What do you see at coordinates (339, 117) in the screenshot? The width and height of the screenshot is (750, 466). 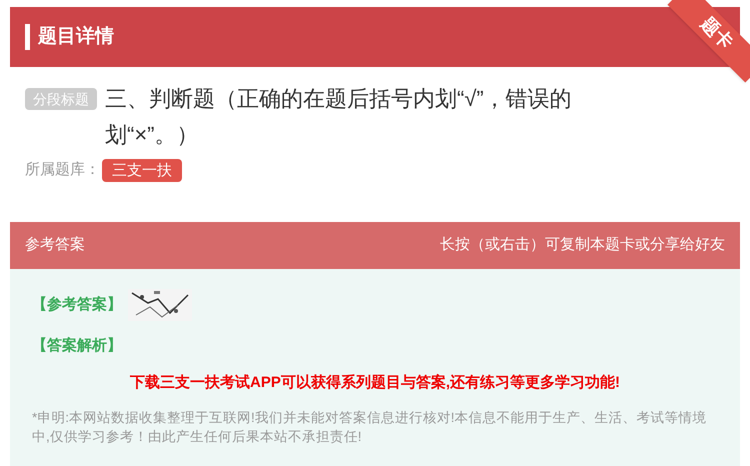 I see `question-text: 三、判断题（正确的在题后括号内划“√”，错误的划“×”。）` at bounding box center [339, 117].